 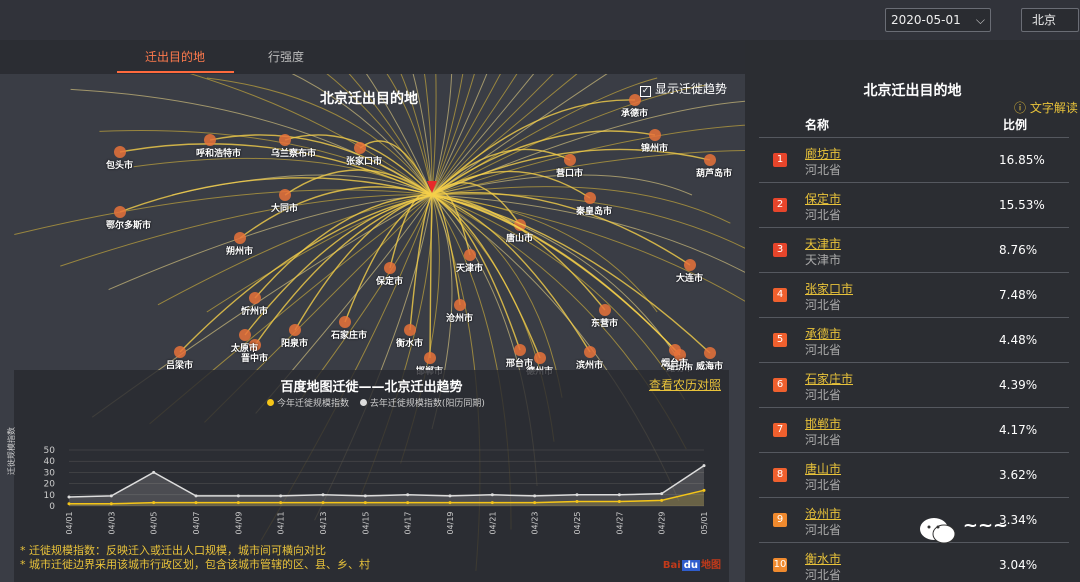 I want to click on city-label: 大同市, so click(x=285, y=209).